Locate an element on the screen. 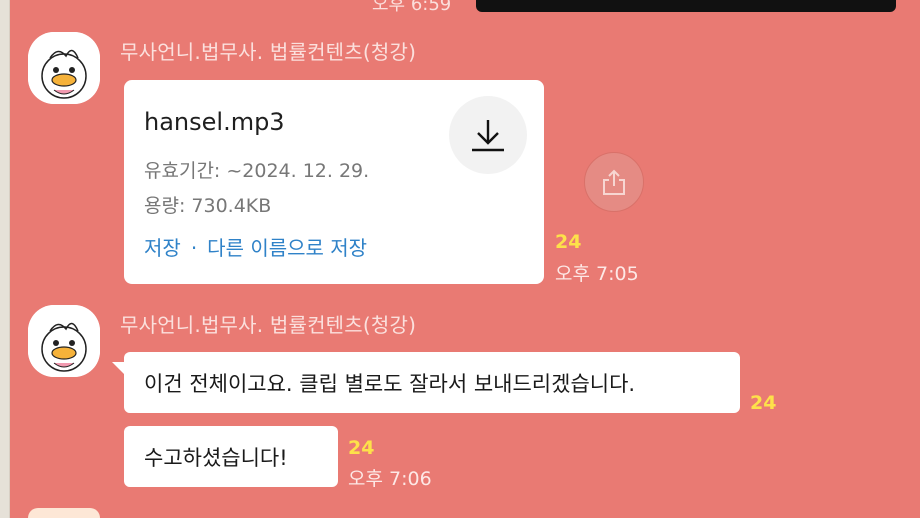 Image resolution: width=920 pixels, height=518 pixels. message-bubble: 이건 전체이고요. 클립 별로도 잘라서 보내드리겠습니다. is located at coordinates (432, 382).